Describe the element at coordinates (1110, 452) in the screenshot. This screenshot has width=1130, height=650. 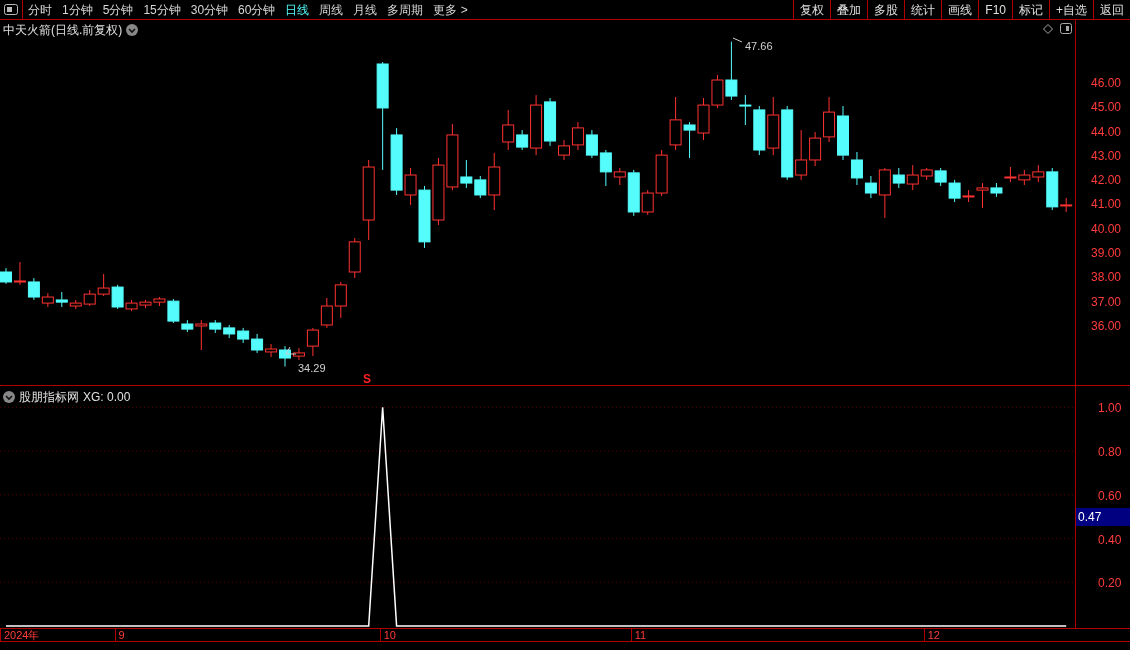
I see `axis-label: 0.80` at that location.